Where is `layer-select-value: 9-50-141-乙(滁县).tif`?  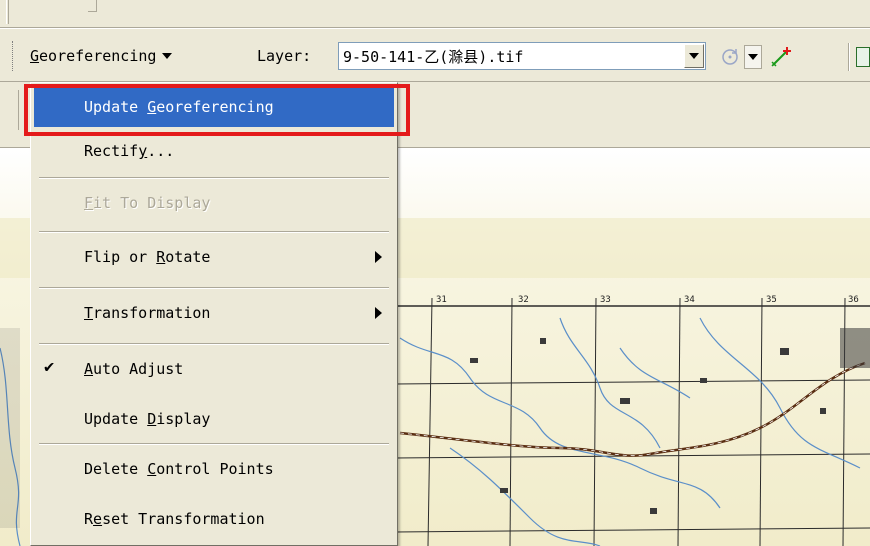
layer-select-value: 9-50-141-乙(滁县).tif is located at coordinates (433, 56).